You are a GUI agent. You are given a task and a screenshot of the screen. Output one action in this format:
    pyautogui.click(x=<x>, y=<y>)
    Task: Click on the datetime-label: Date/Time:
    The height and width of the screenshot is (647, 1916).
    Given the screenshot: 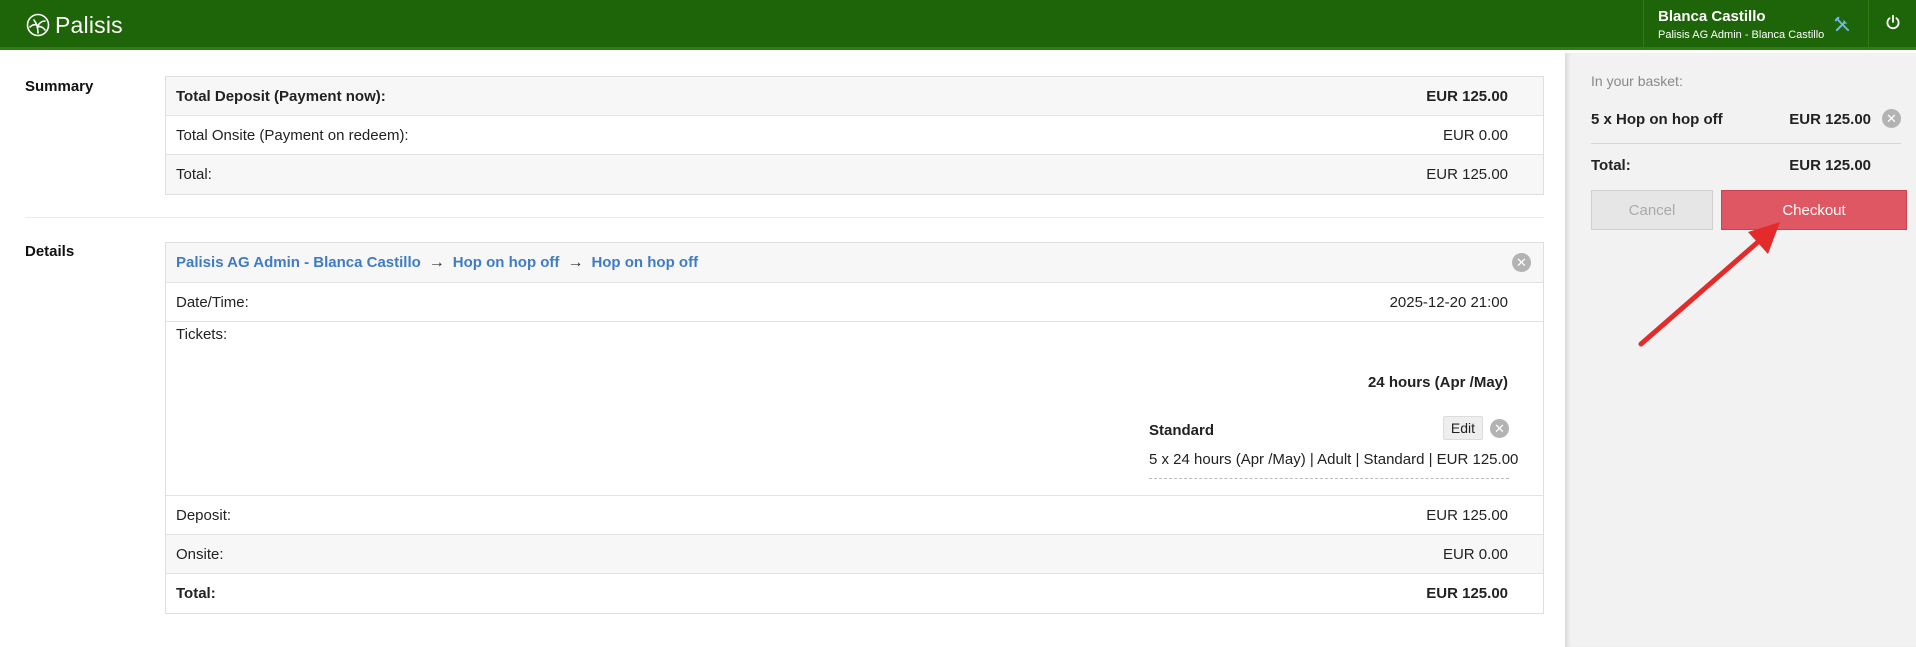 What is the action you would take?
    pyautogui.click(x=212, y=302)
    